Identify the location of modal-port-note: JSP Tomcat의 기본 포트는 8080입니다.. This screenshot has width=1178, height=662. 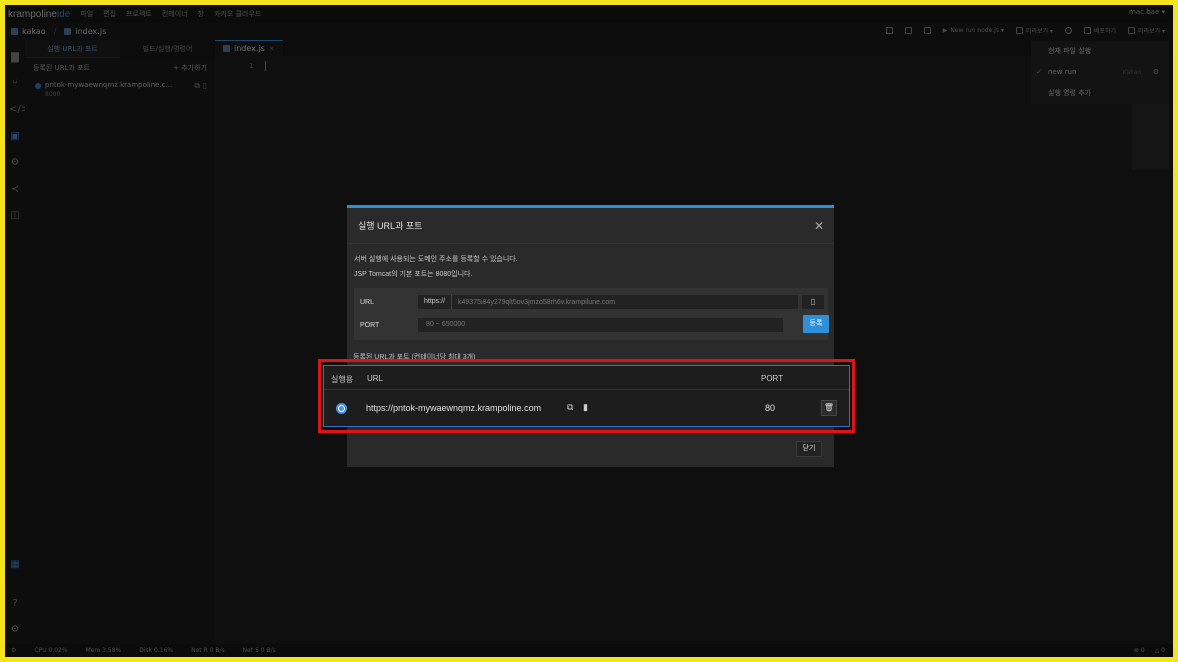
(413, 274).